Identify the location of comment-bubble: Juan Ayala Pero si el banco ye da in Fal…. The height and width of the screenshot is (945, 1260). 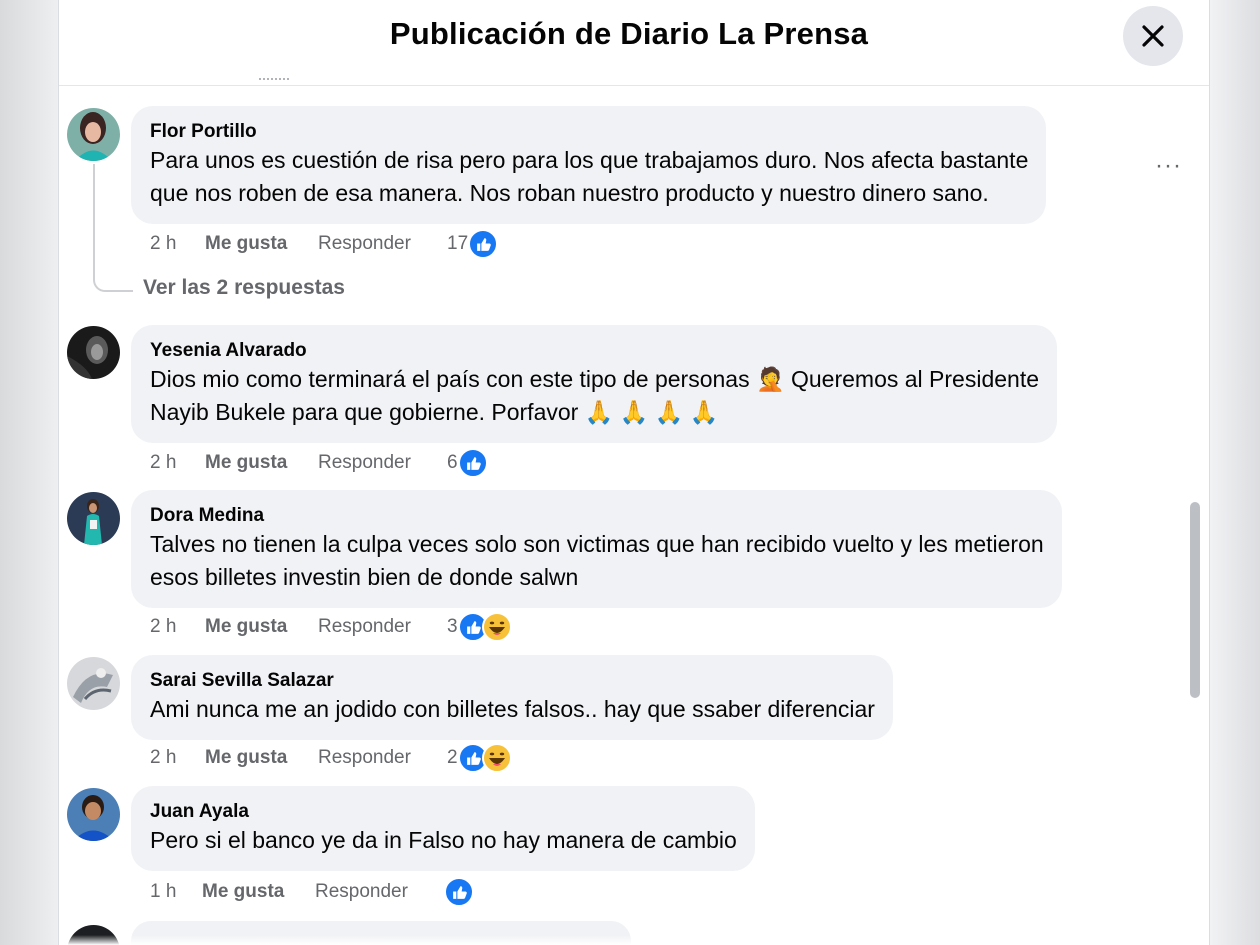
(443, 828).